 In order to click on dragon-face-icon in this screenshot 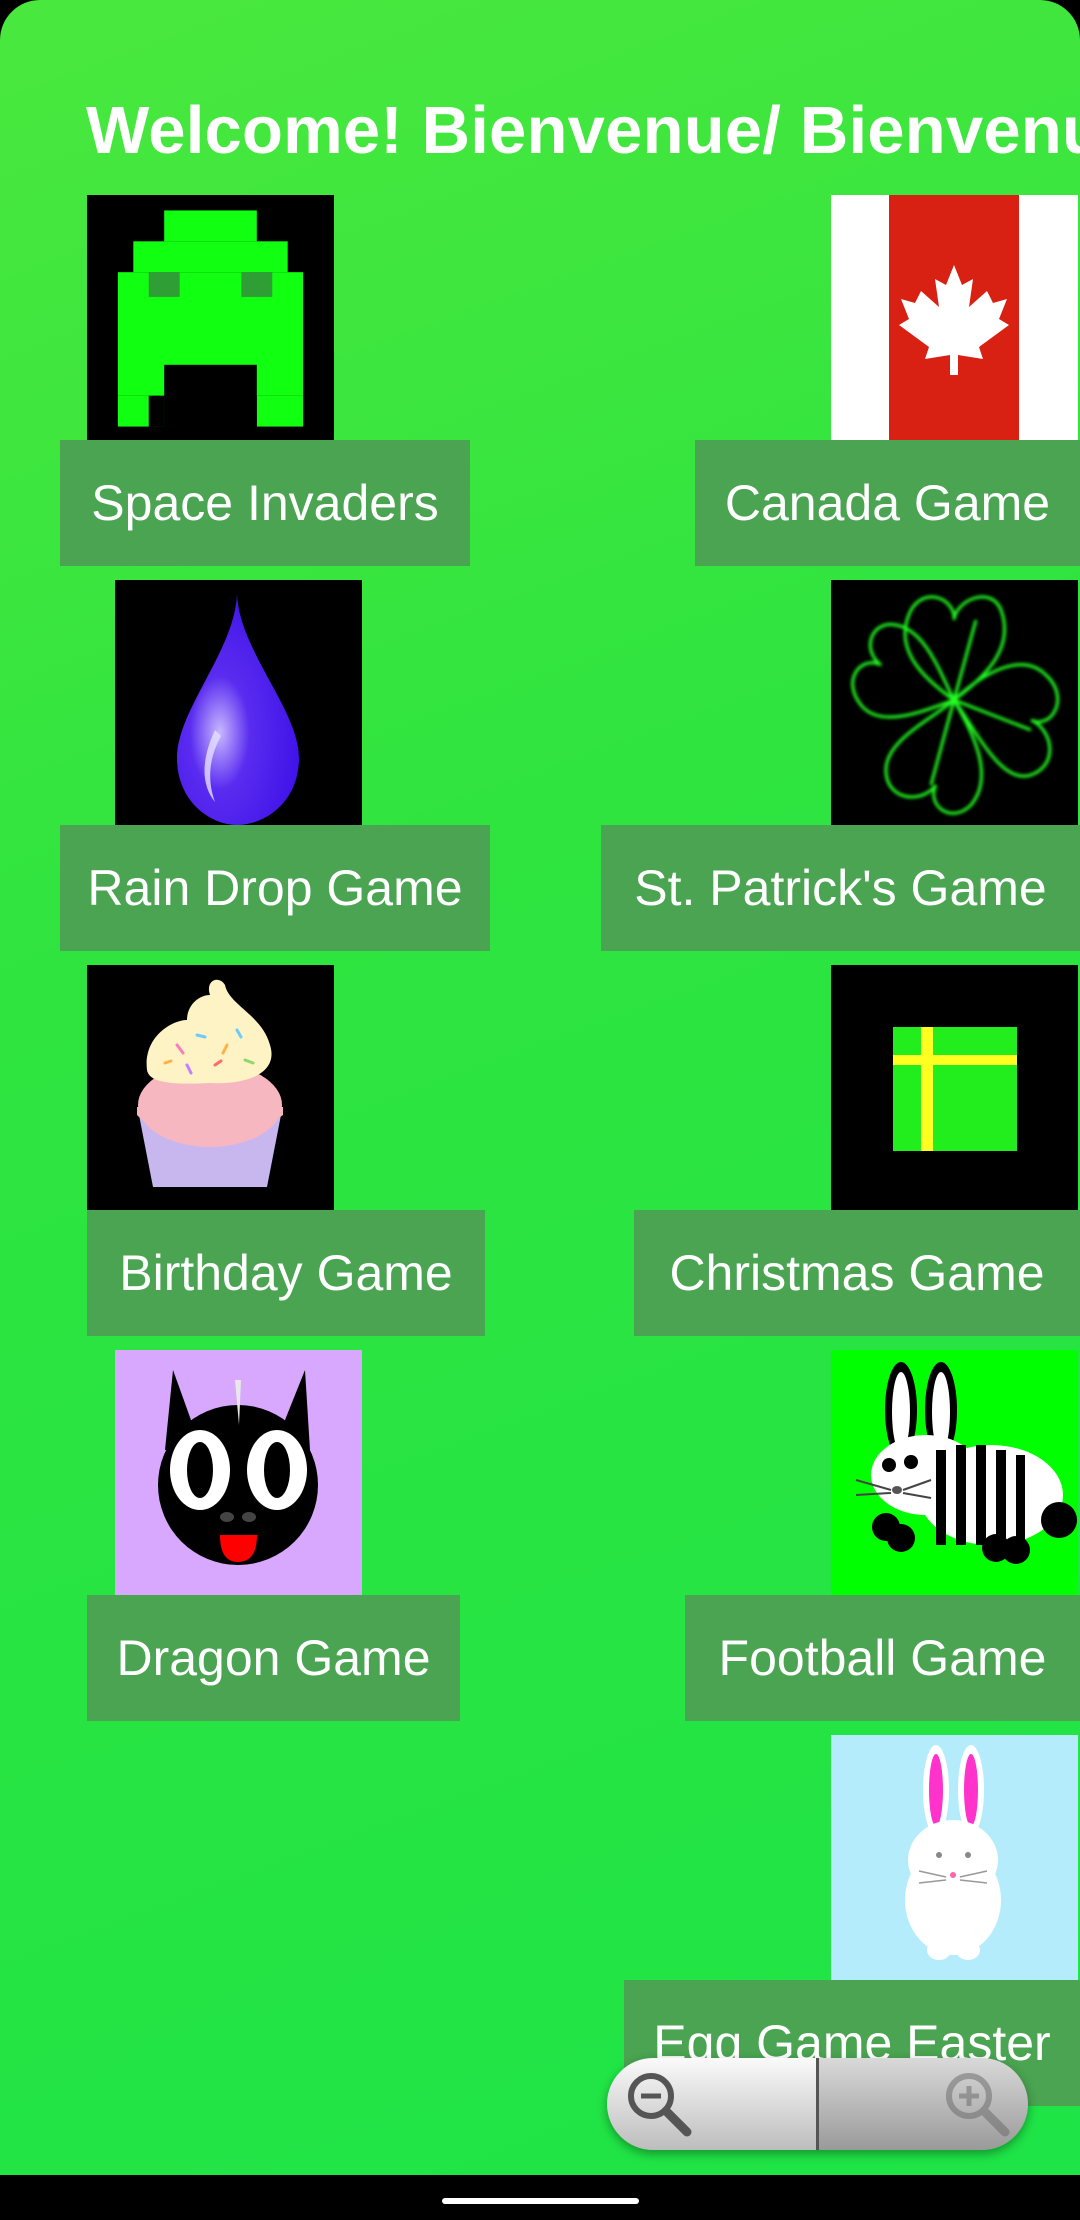, I will do `click(238, 1473)`.